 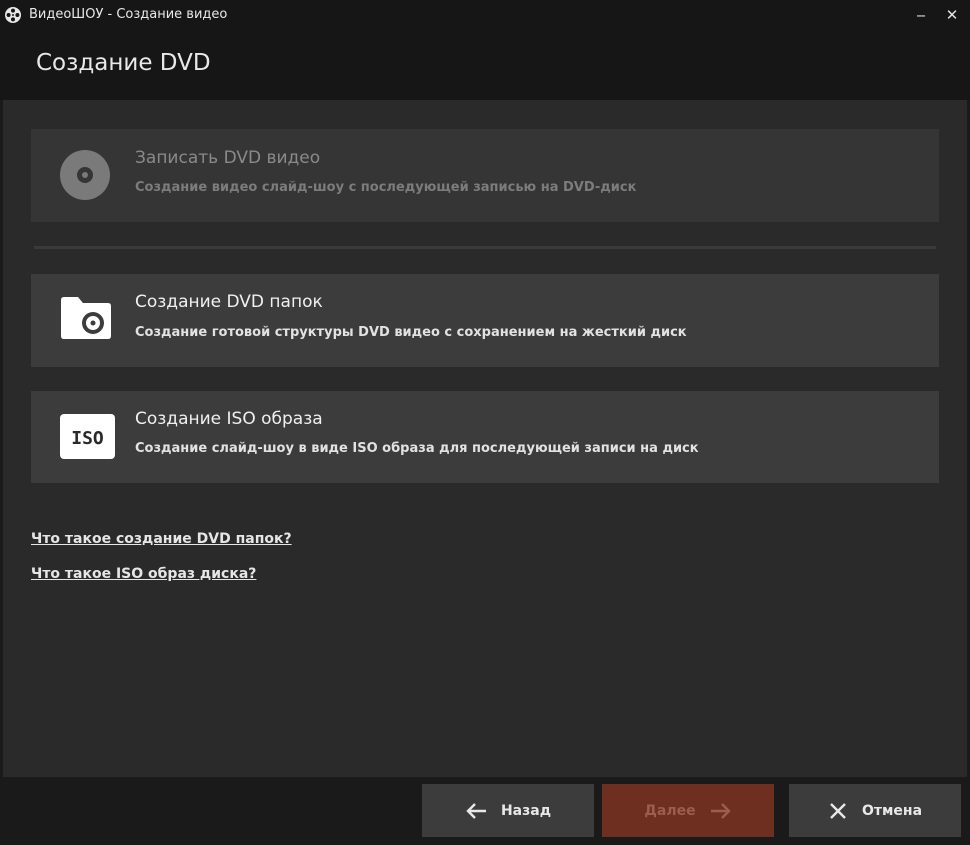 What do you see at coordinates (128, 14) in the screenshot?
I see `window-title: ВидеоШОУ - Создание видео` at bounding box center [128, 14].